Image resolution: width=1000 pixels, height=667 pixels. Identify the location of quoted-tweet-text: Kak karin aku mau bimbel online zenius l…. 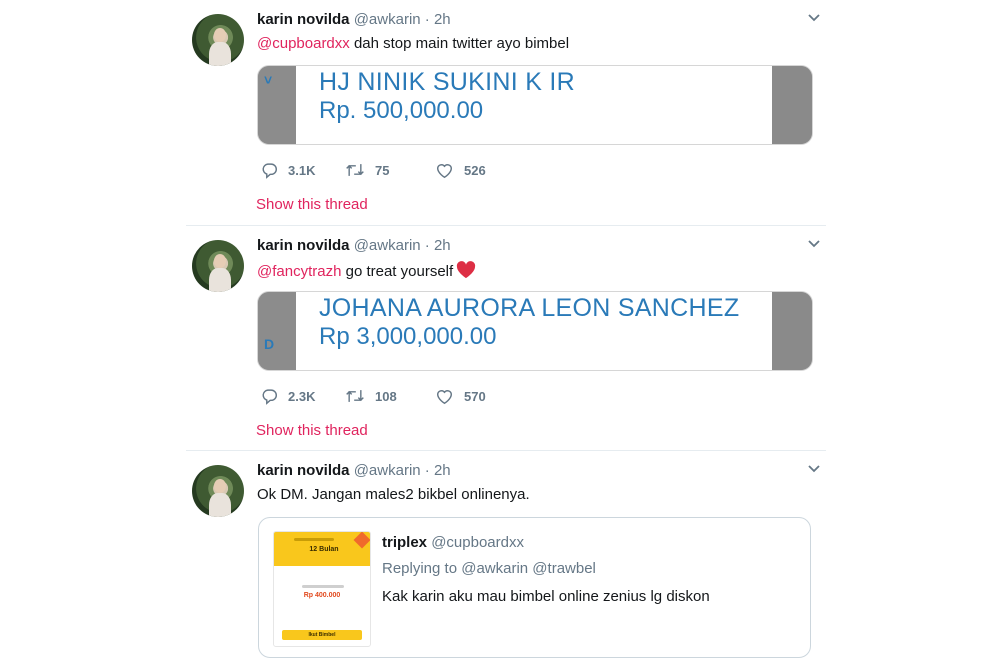
(546, 596).